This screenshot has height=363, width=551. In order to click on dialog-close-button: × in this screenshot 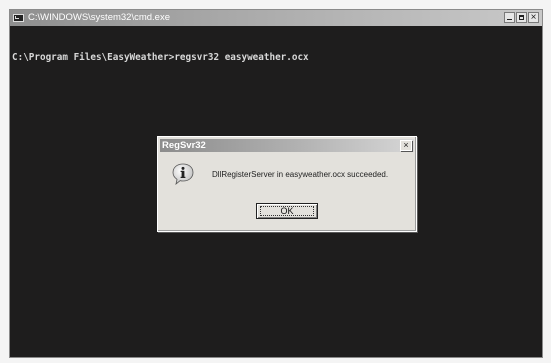, I will do `click(406, 145)`.